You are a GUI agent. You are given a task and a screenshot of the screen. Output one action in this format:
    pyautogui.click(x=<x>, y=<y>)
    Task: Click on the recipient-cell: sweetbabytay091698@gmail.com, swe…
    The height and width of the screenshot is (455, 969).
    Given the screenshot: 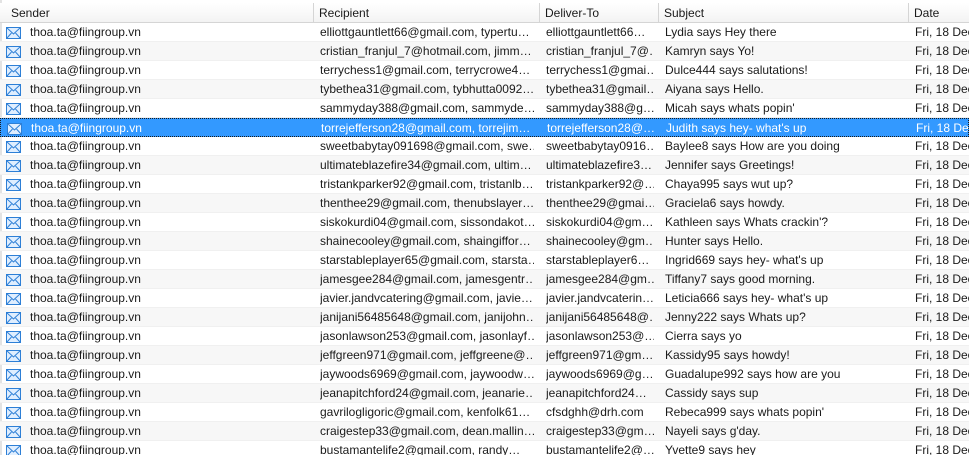 What is the action you would take?
    pyautogui.click(x=427, y=146)
    